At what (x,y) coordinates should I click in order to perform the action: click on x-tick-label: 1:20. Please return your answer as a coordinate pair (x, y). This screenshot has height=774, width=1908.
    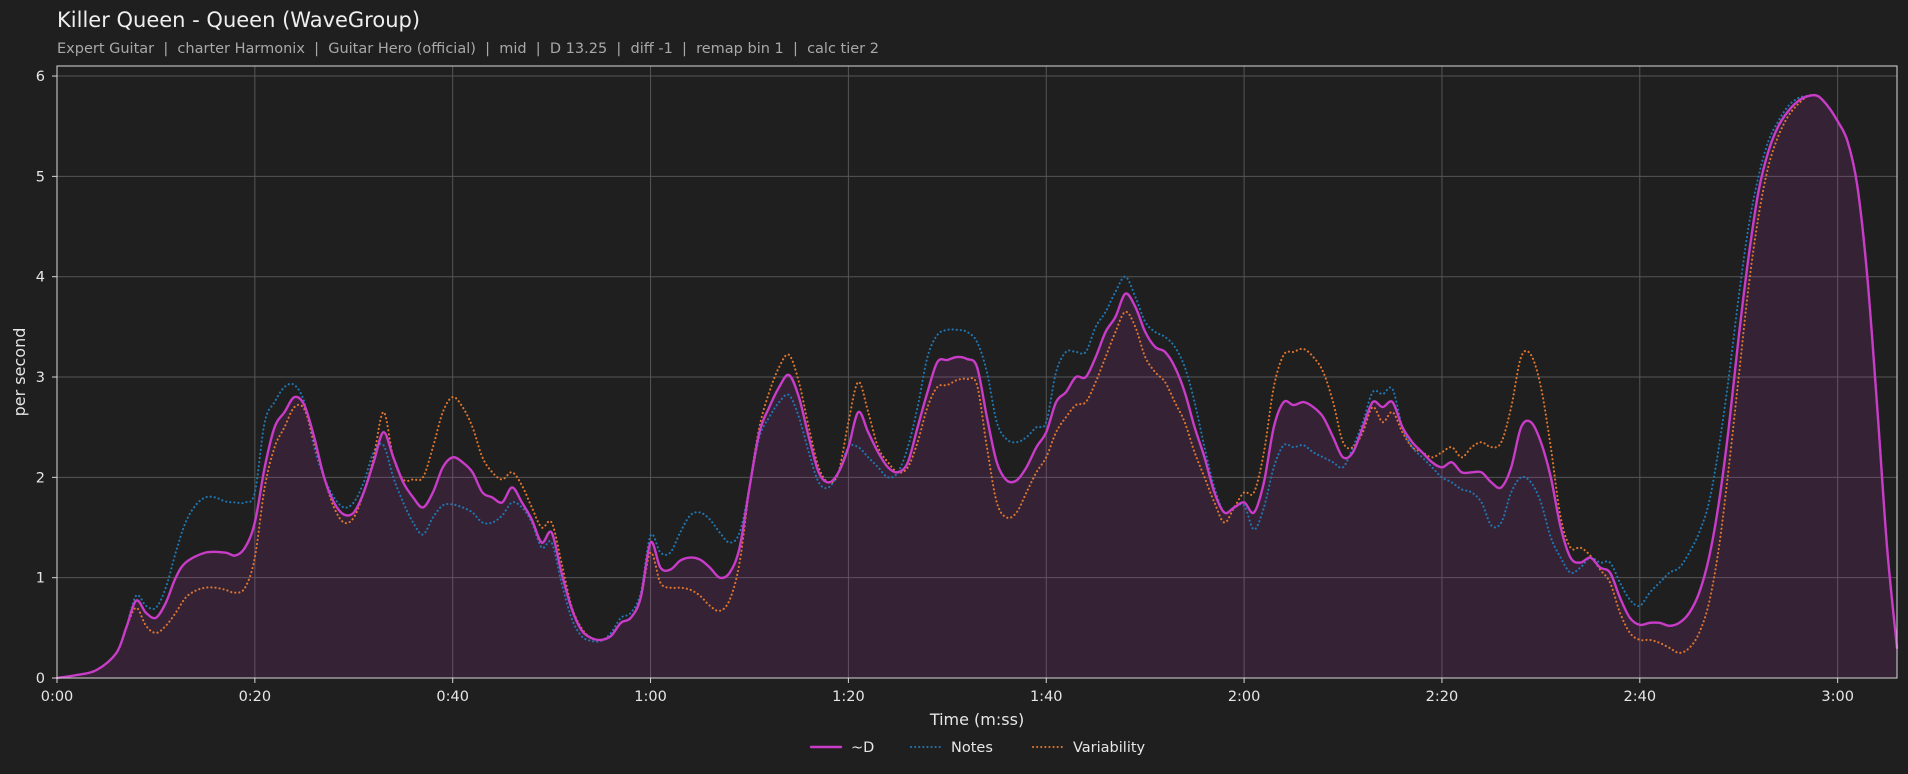
    Looking at the image, I should click on (848, 697).